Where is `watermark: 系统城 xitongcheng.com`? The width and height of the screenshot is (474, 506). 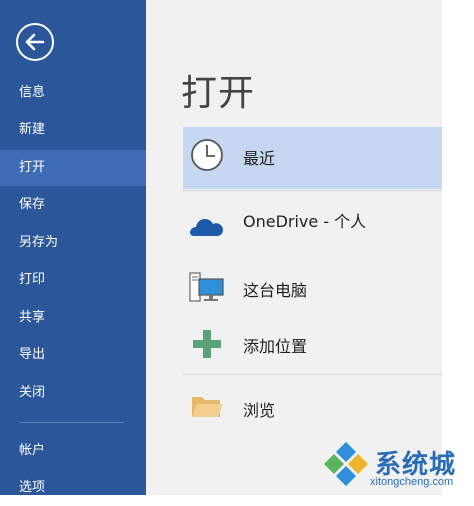
watermark: 系统城 xitongcheng.com is located at coordinates (395, 466).